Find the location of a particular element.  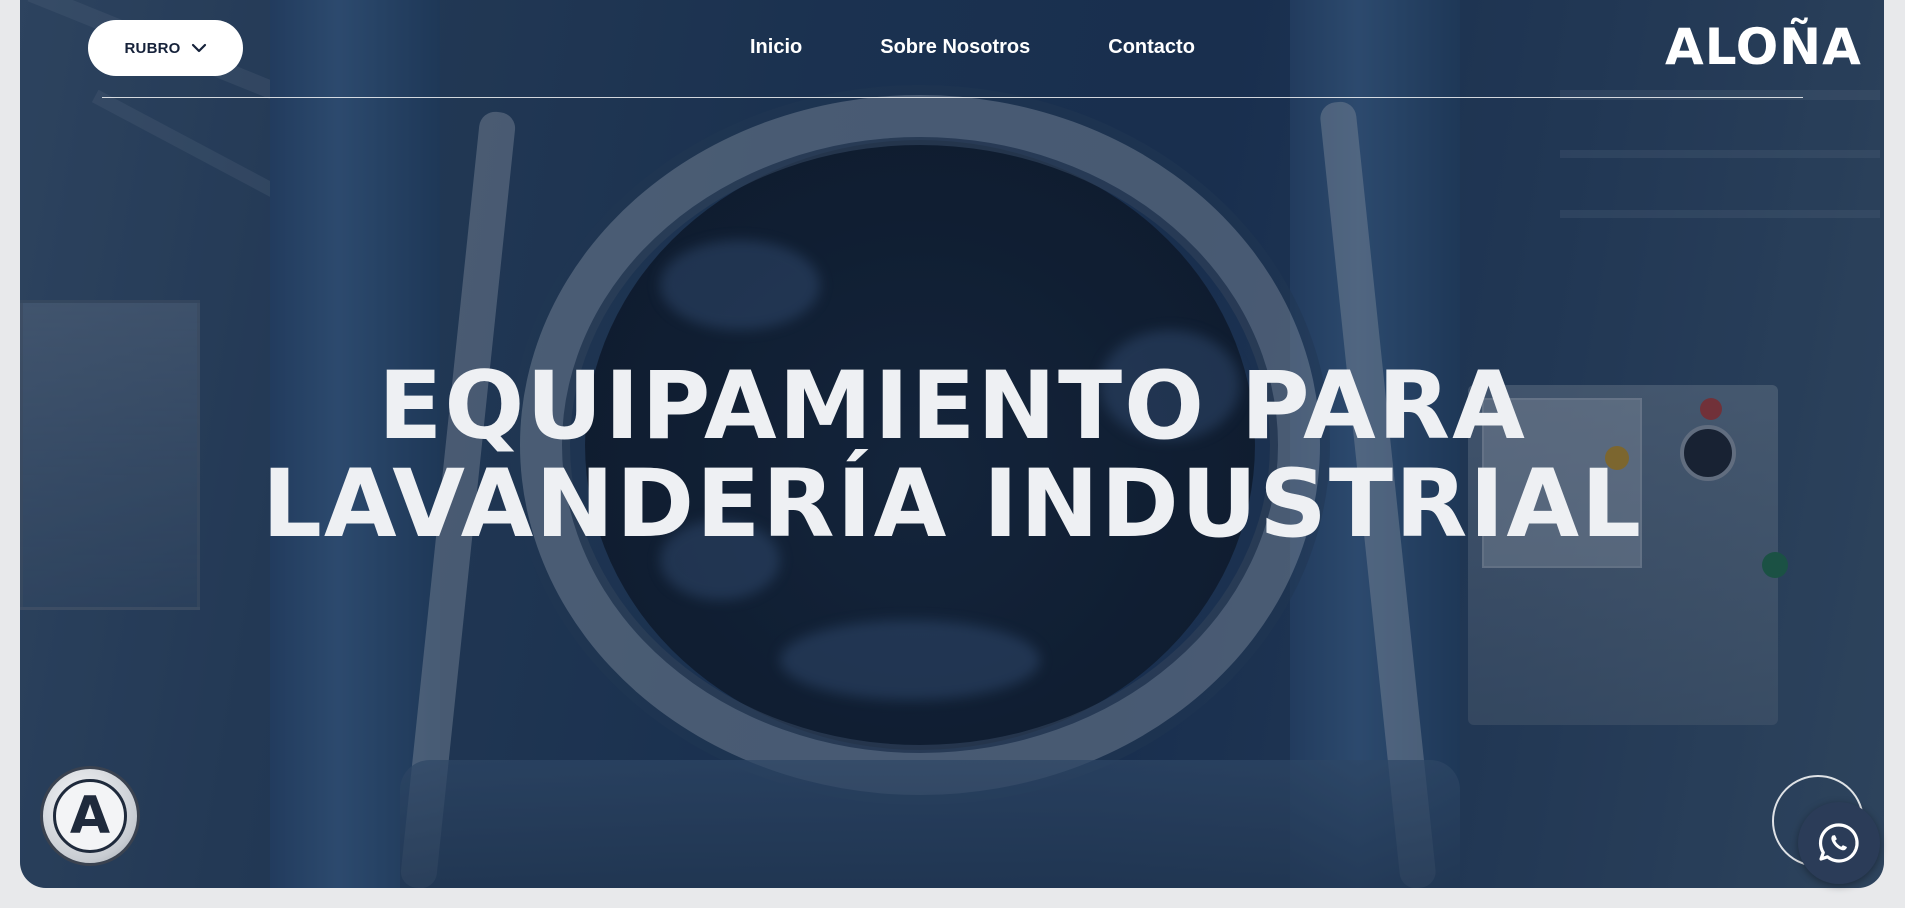

main-nav: Inicio Sobre Nosotros Contacto is located at coordinates (972, 47).